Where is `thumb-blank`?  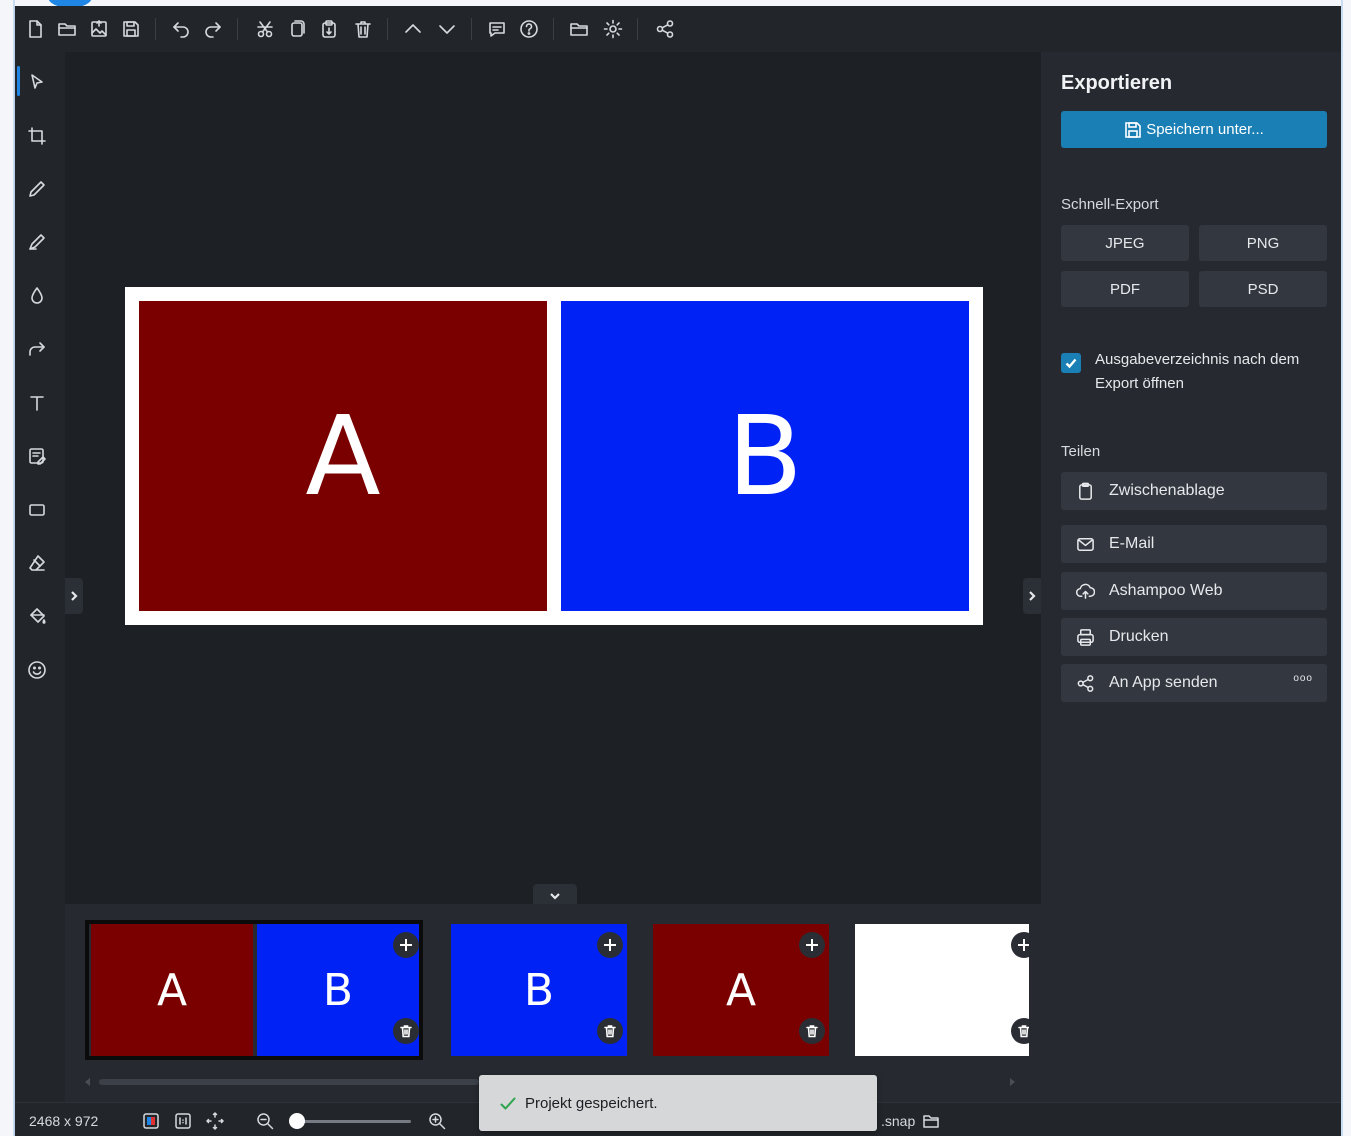
thumb-blank is located at coordinates (942, 990).